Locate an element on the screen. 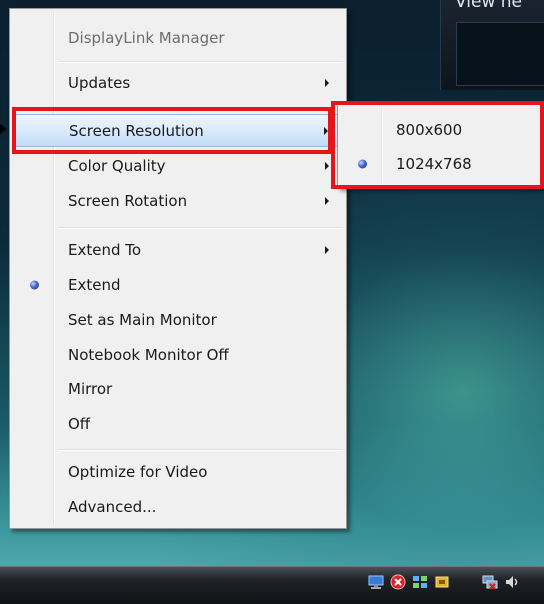 Image resolution: width=544 pixels, height=604 pixels. resolution-option-800x600: 800x600 is located at coordinates (442, 129).